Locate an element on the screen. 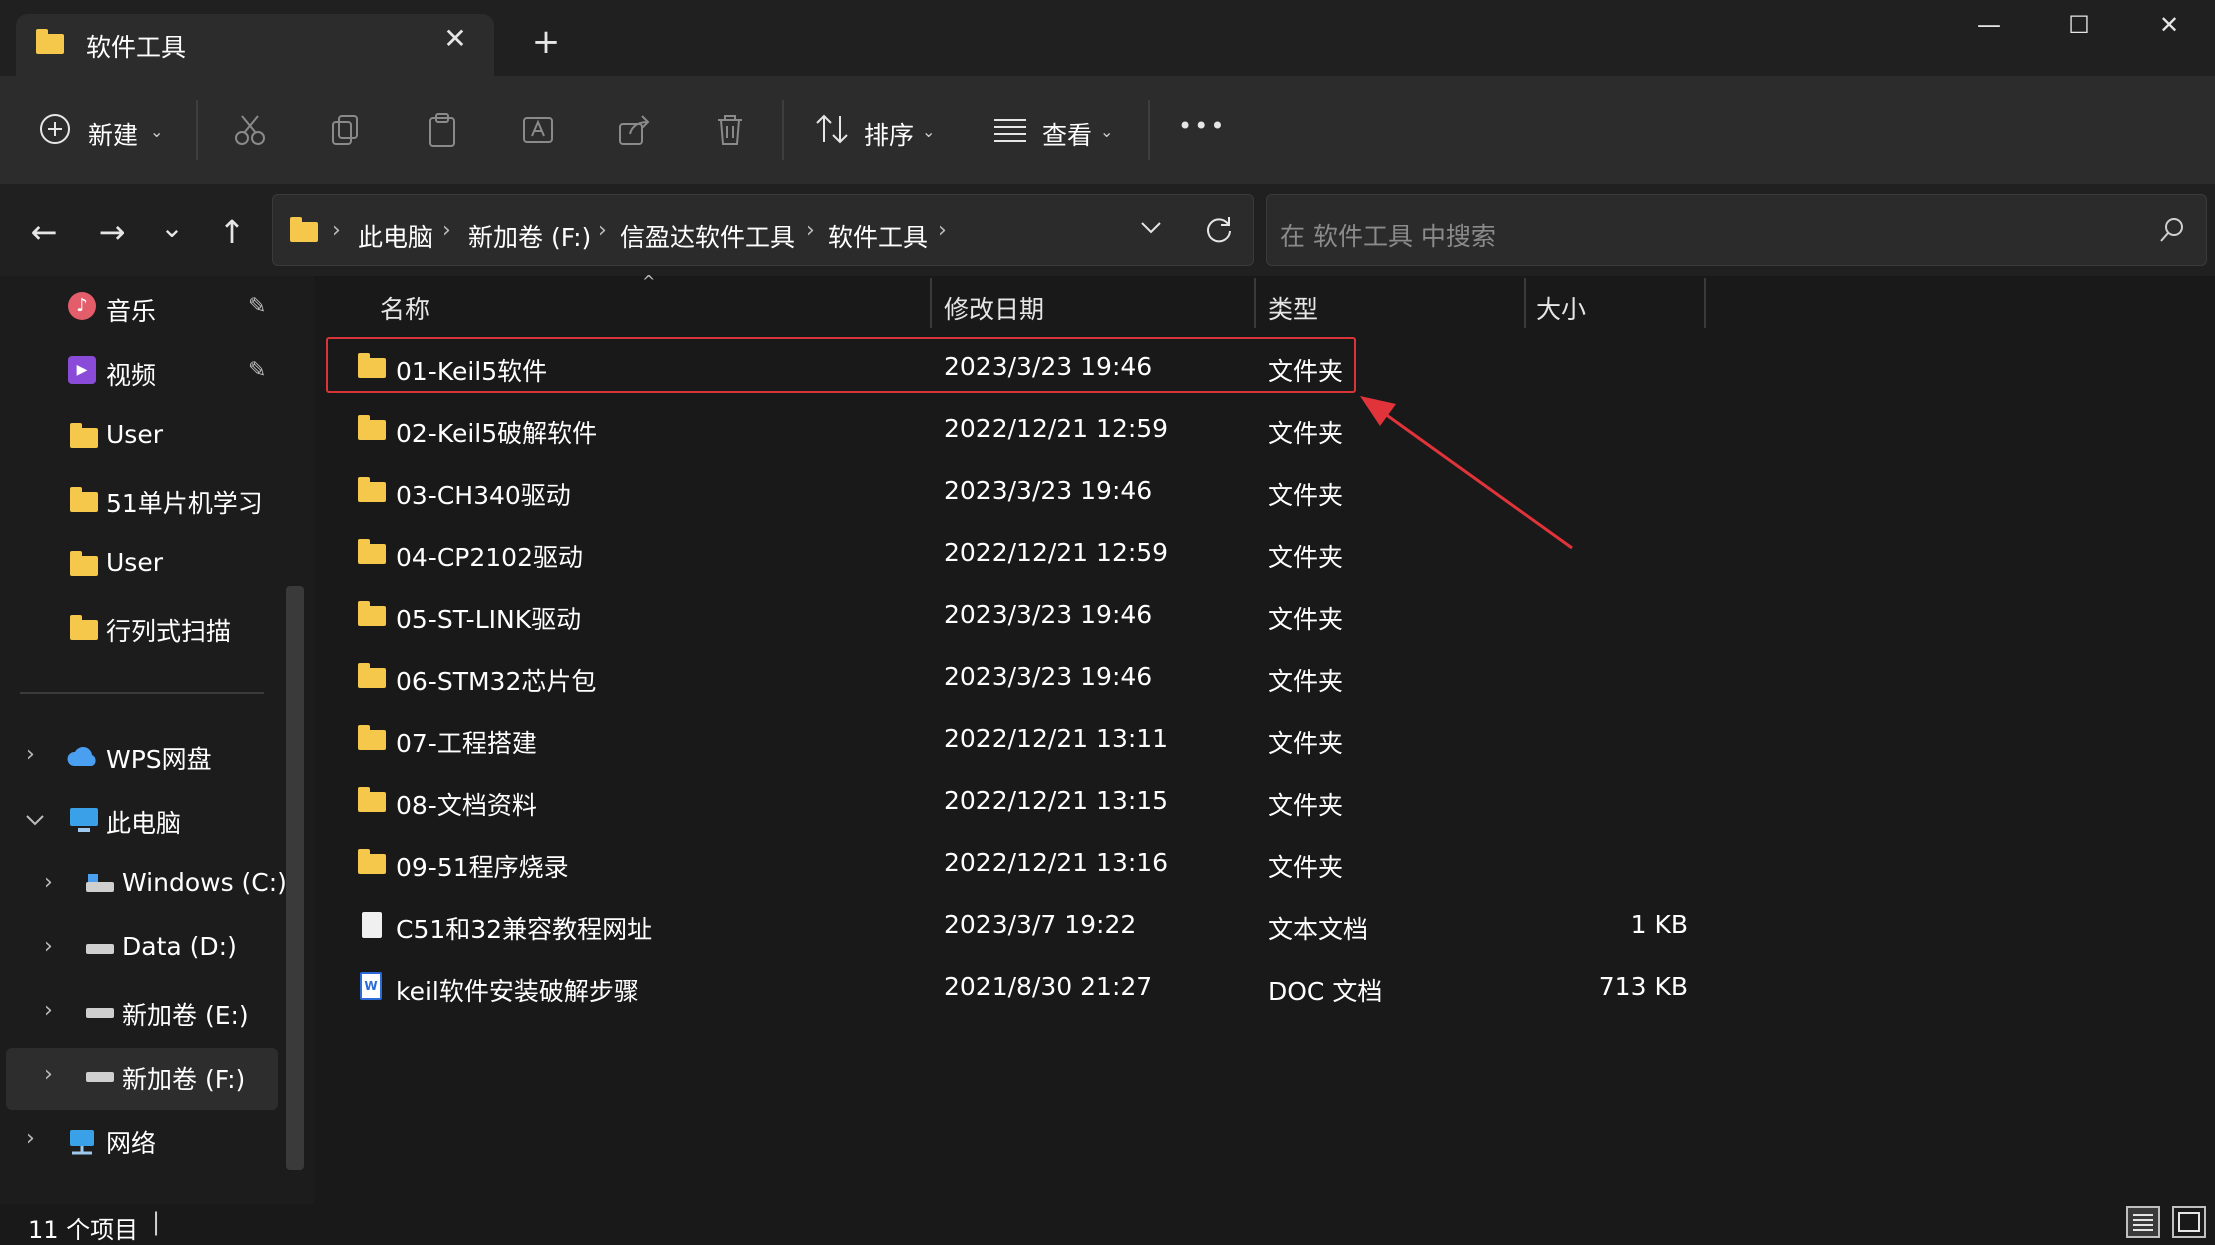  search-icon is located at coordinates (2172, 230).